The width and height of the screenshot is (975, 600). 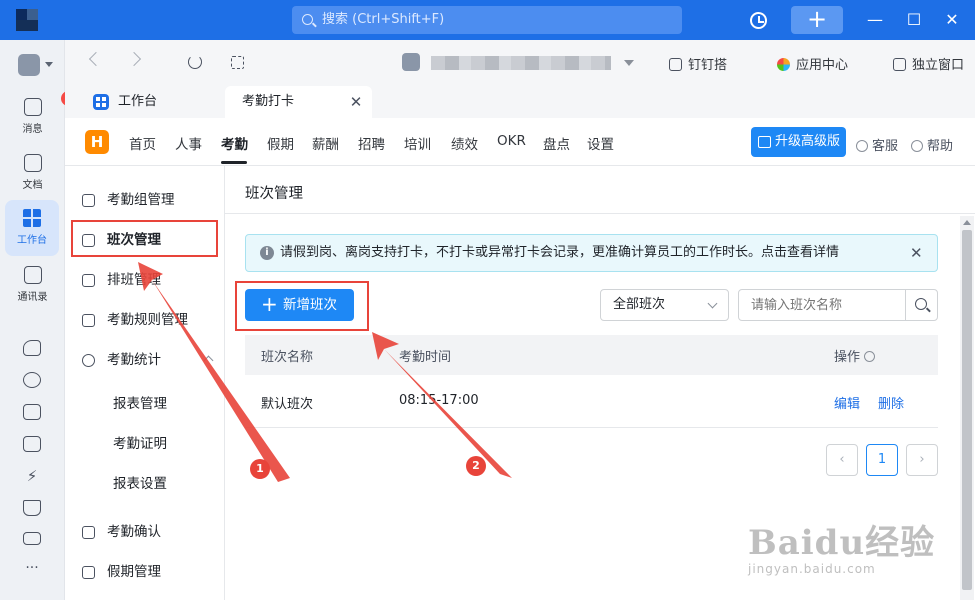 I want to click on rail-item-docs: 文档, so click(x=32, y=172).